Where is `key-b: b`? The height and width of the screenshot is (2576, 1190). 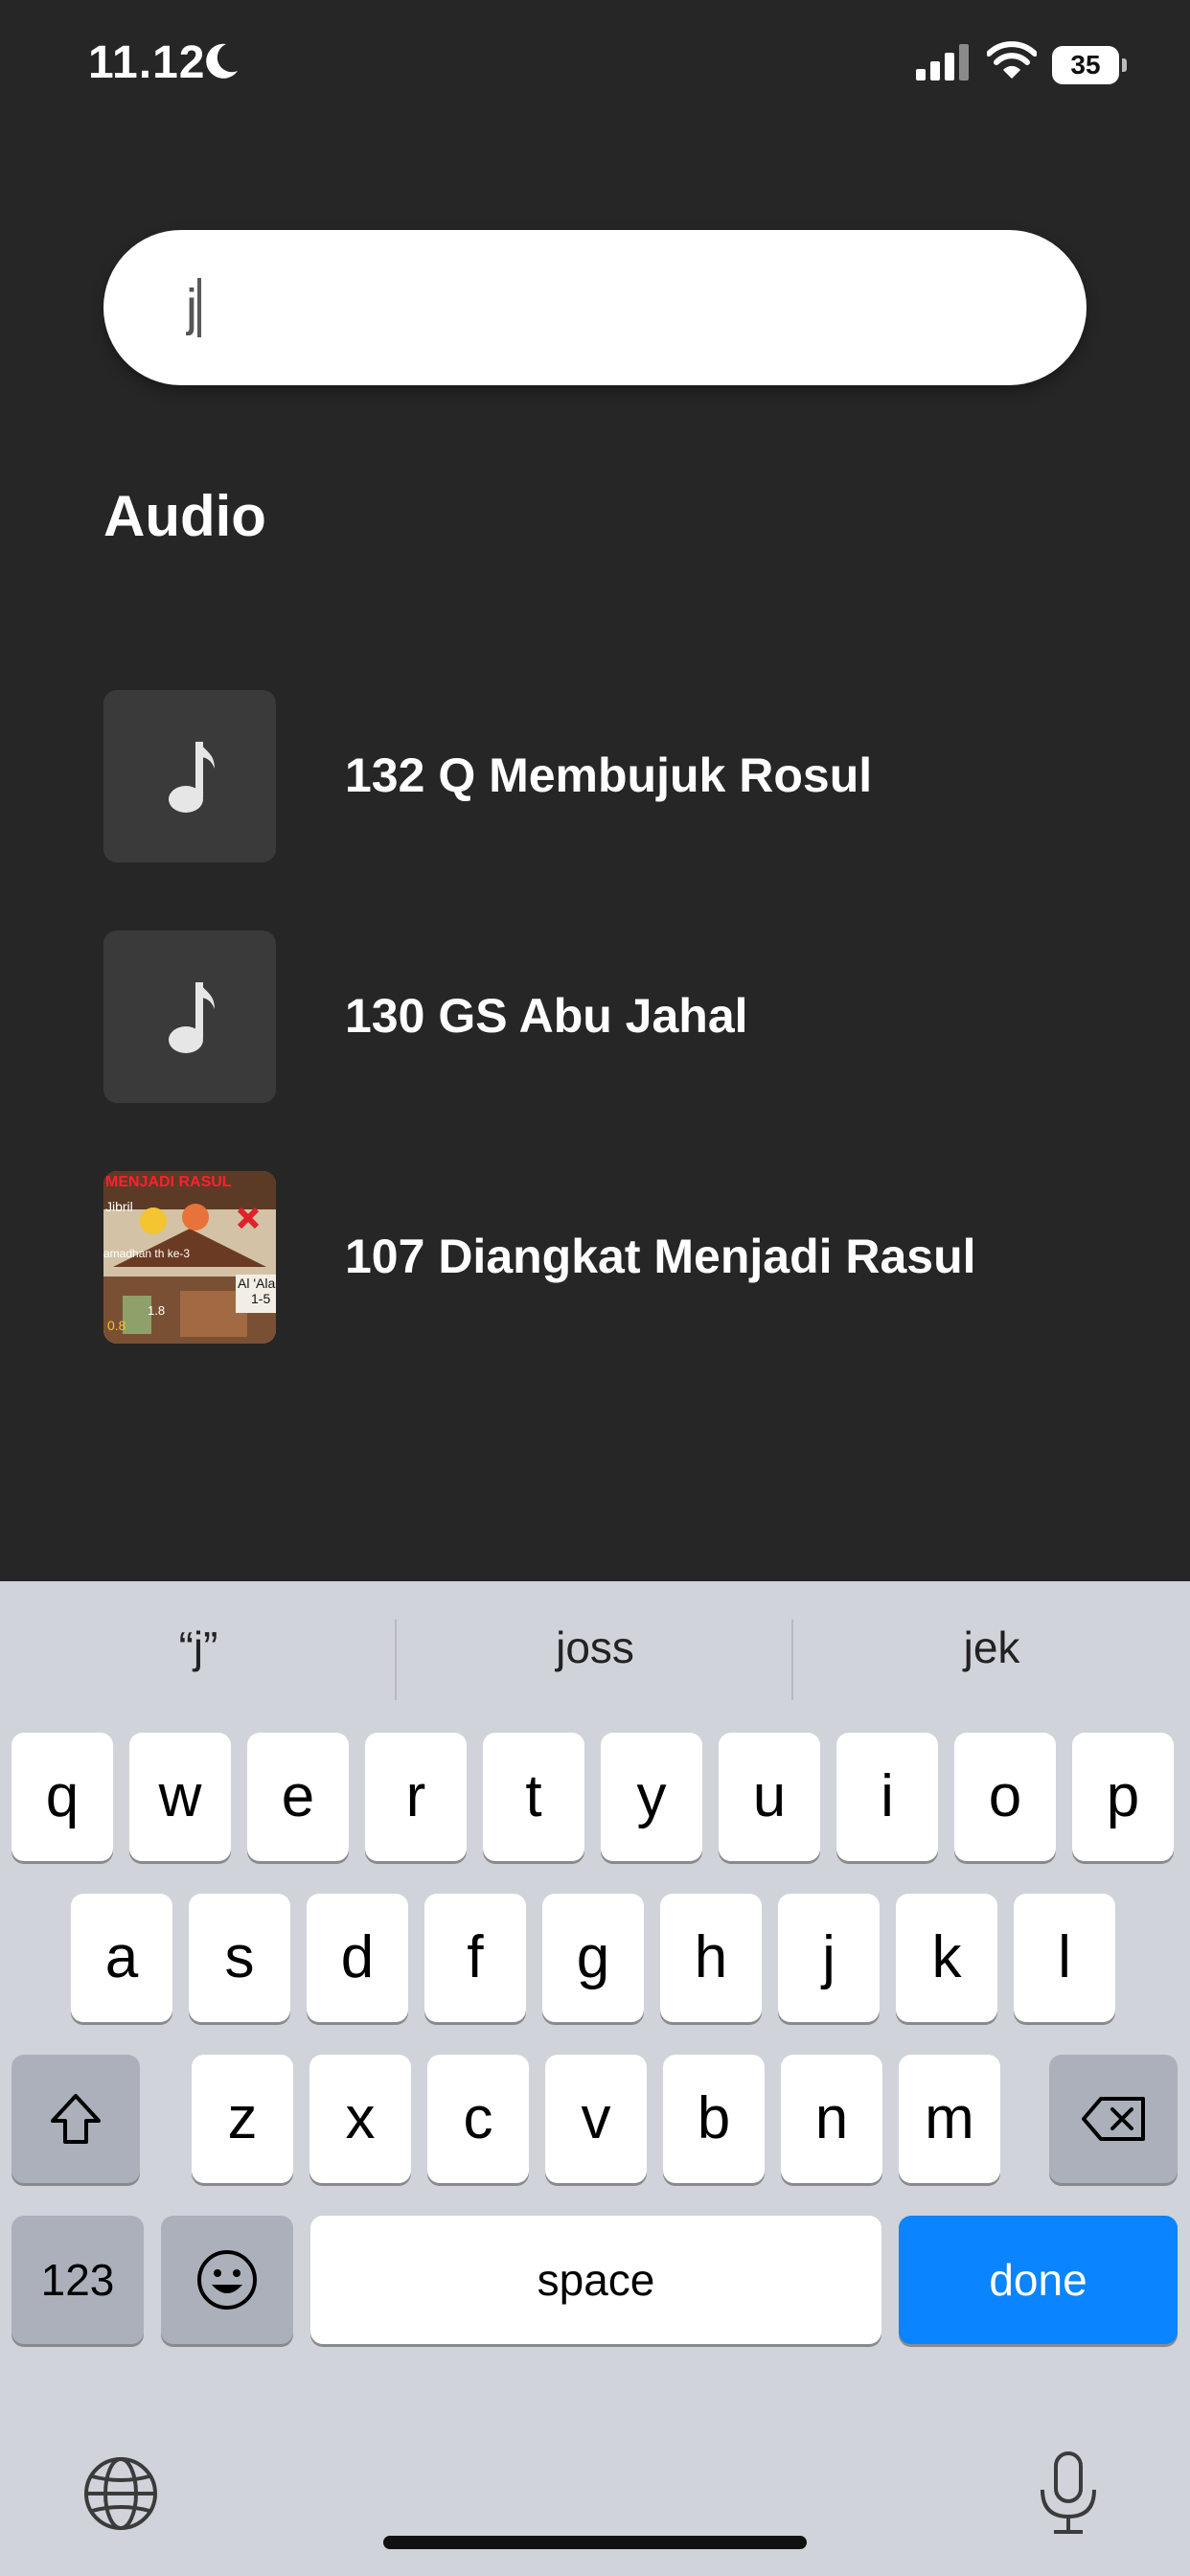
key-b: b is located at coordinates (714, 2119).